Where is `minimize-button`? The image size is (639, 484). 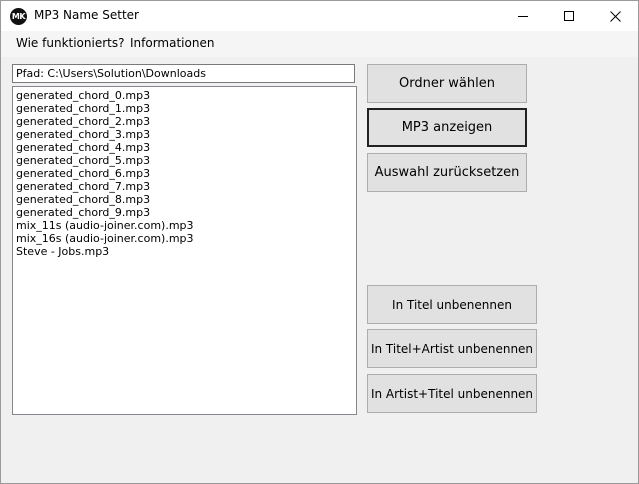
minimize-button is located at coordinates (523, 16).